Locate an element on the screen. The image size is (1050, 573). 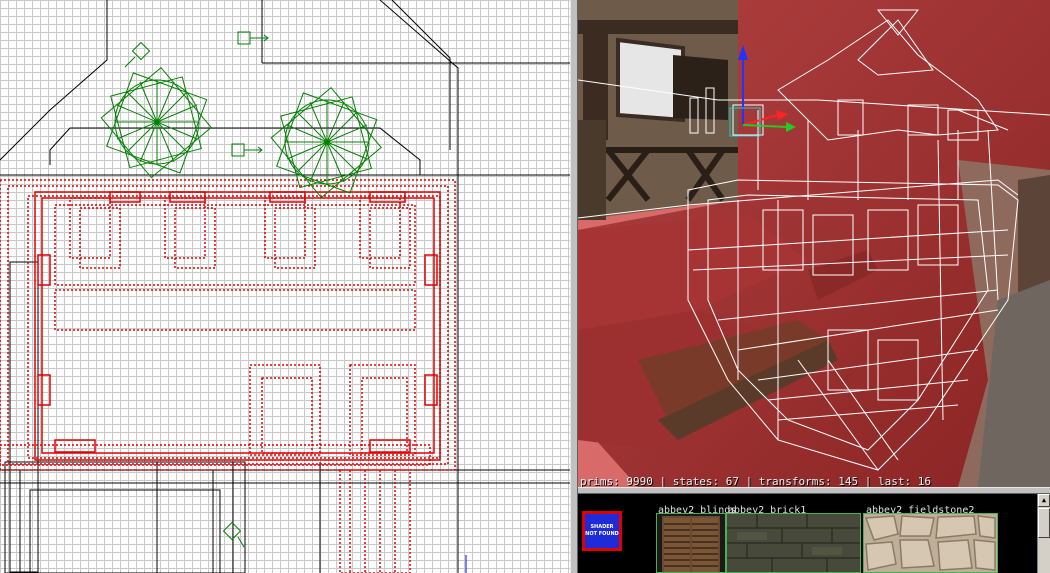
shader-not-found-label: SHADER NOT FOUND is located at coordinates (602, 530).